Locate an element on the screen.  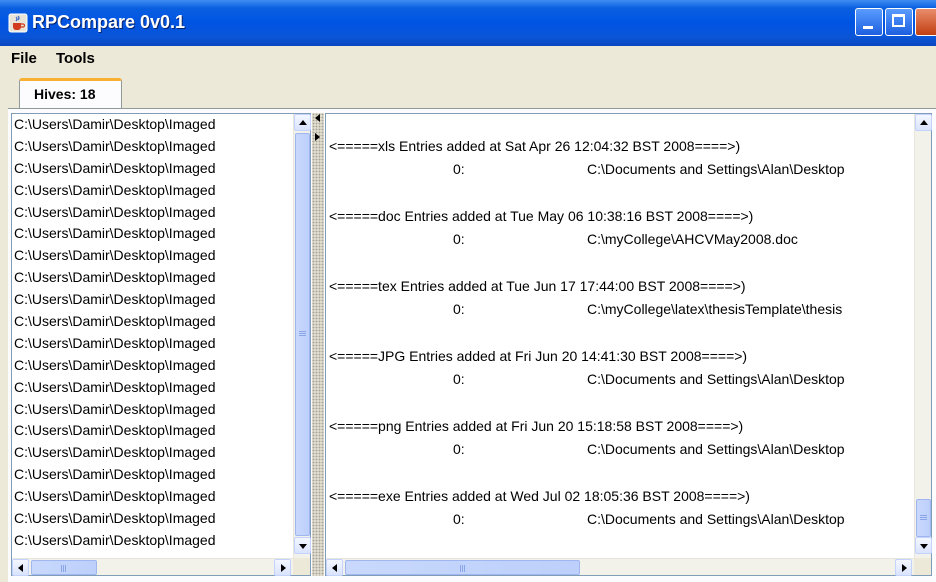
title-bar: RPCompare 0v0.1 is located at coordinates (468, 23).